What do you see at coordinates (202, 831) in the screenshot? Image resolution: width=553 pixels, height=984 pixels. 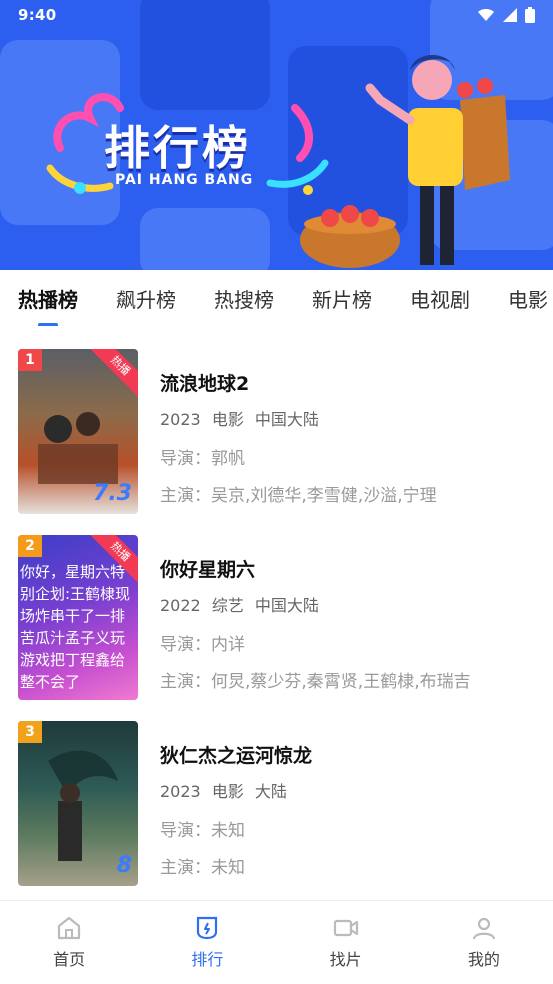 I see `item-director: 导演：未知` at bounding box center [202, 831].